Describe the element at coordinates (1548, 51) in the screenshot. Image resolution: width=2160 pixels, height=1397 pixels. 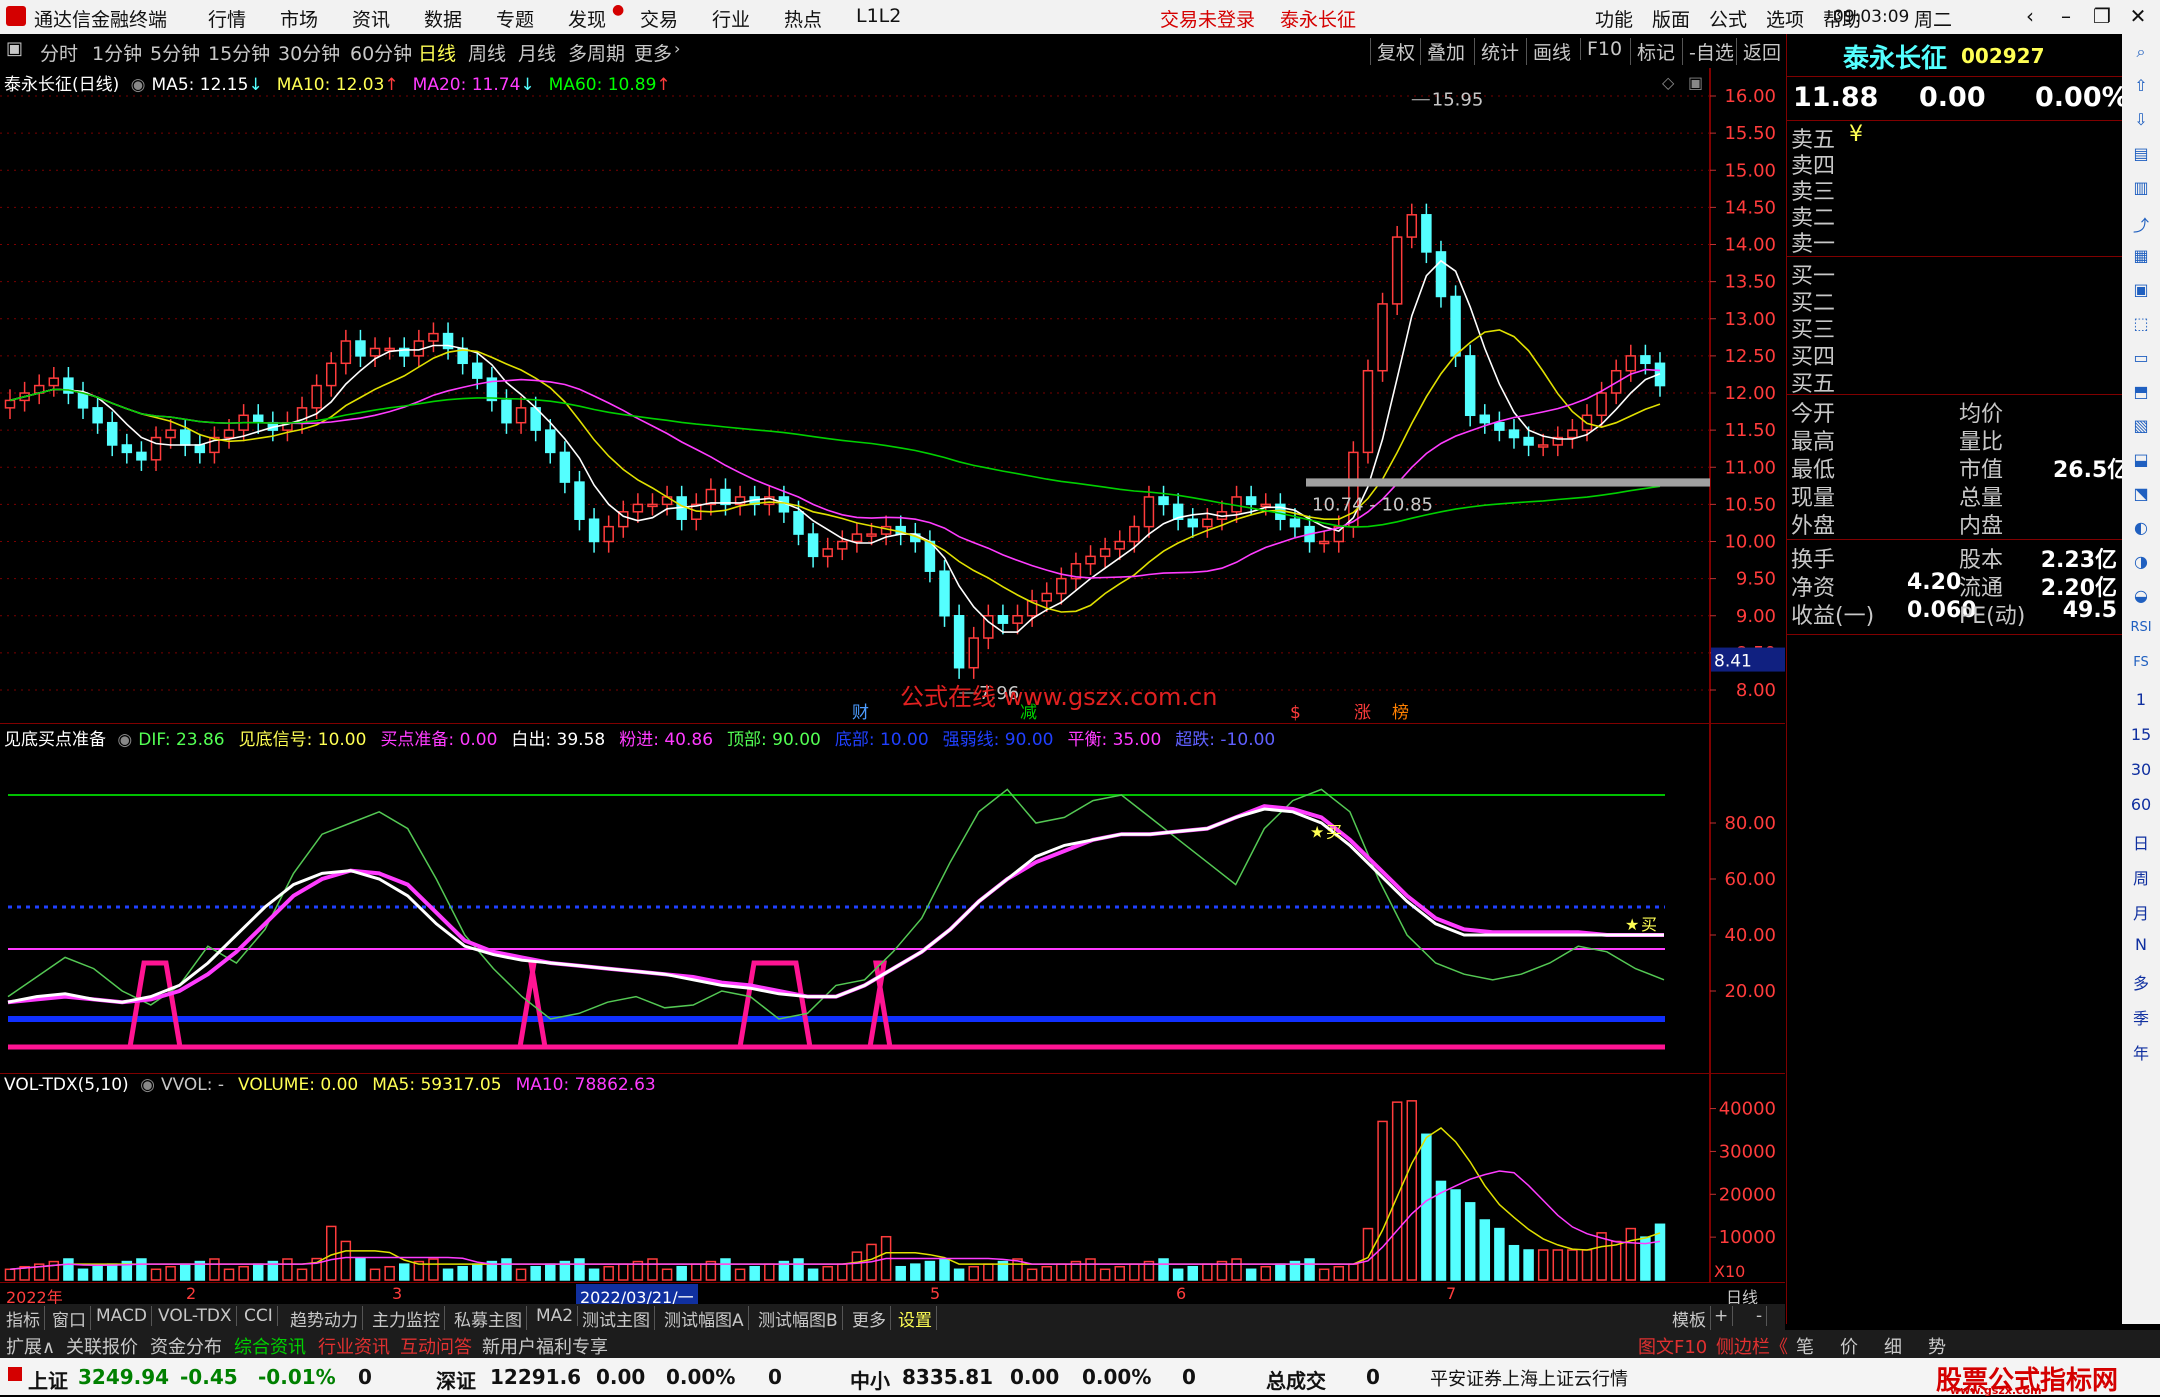
I see `chart-action-3: 画线` at that location.